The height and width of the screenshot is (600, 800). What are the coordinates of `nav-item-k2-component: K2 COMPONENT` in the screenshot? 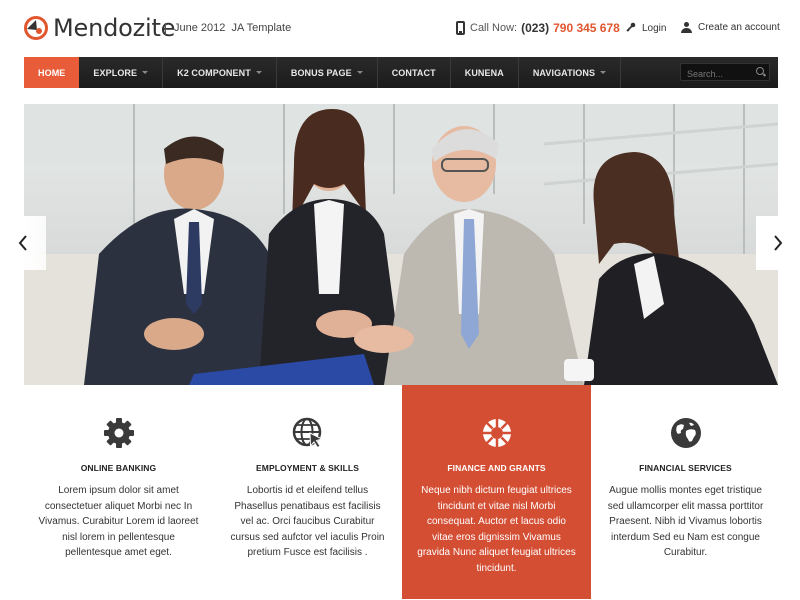 It's located at (220, 72).